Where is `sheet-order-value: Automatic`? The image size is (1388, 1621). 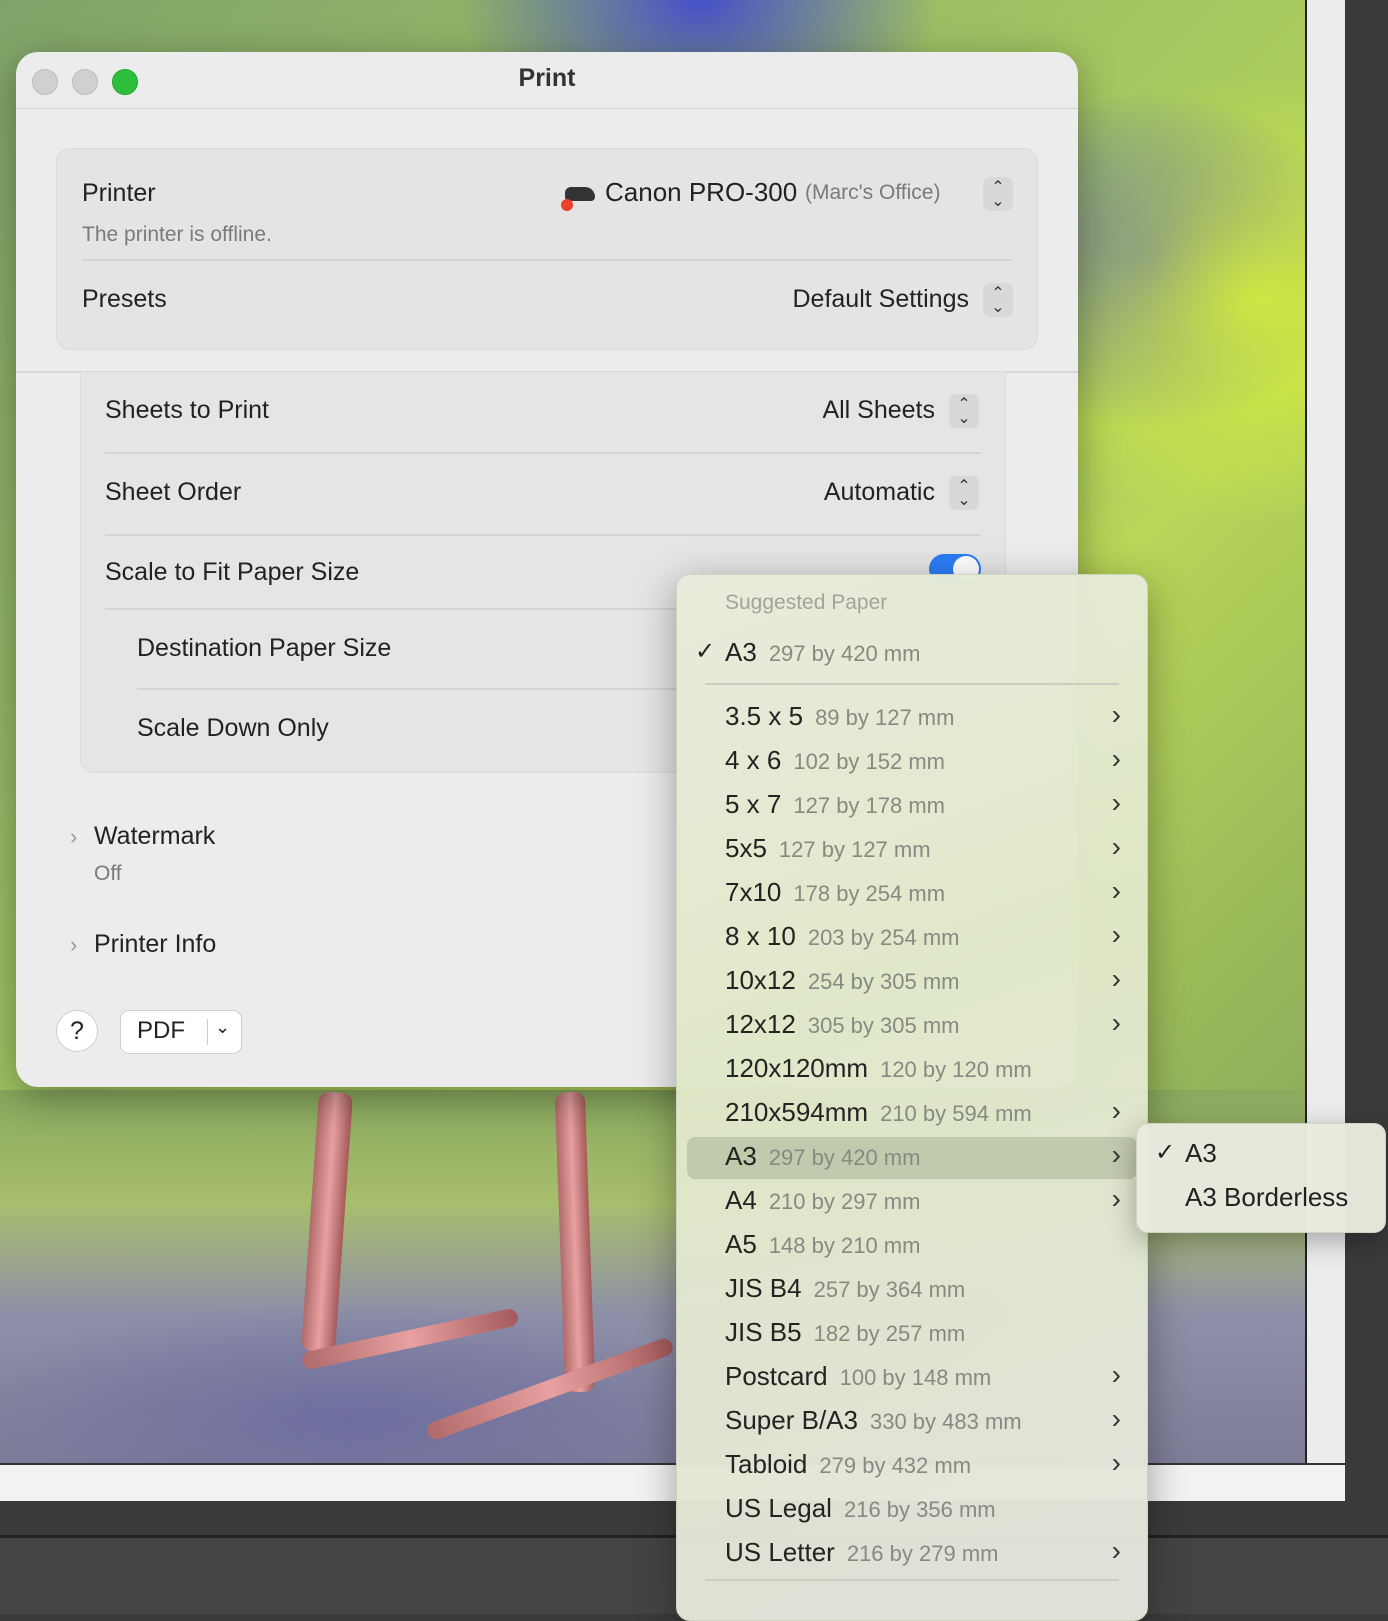 sheet-order-value: Automatic is located at coordinates (879, 492).